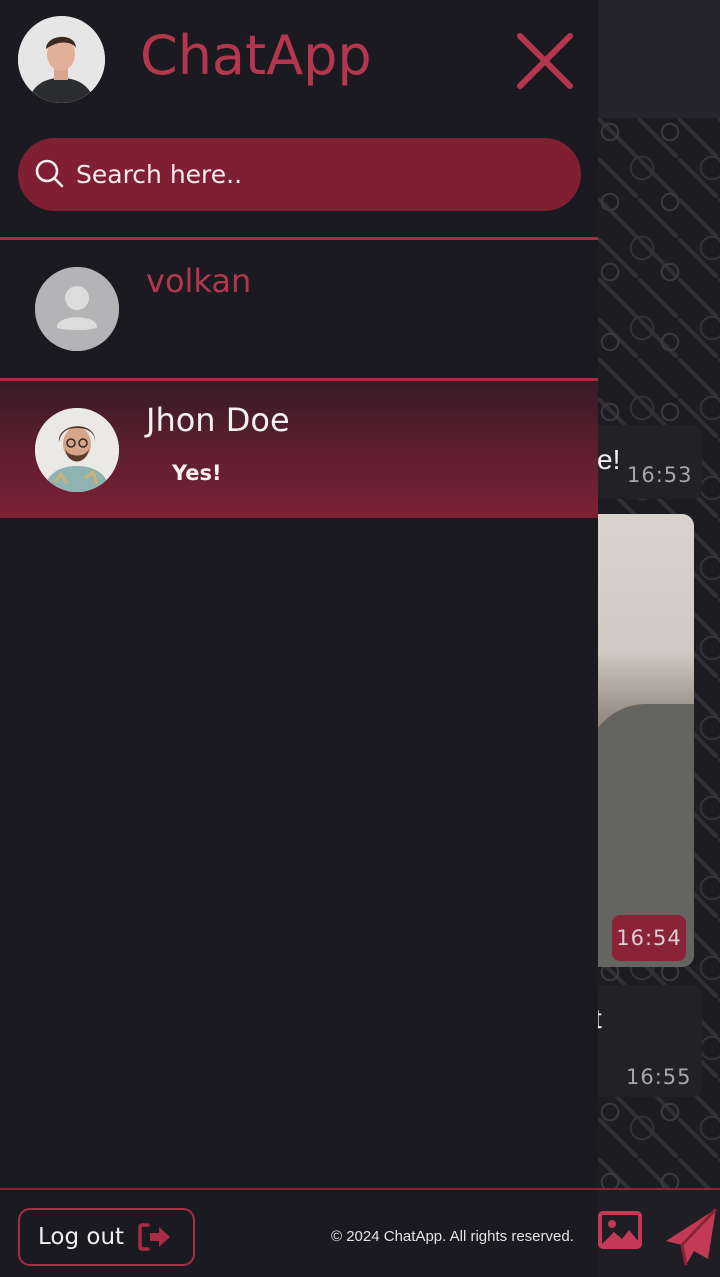 This screenshot has width=720, height=1277. I want to click on footer-divider, so click(299, 1189).